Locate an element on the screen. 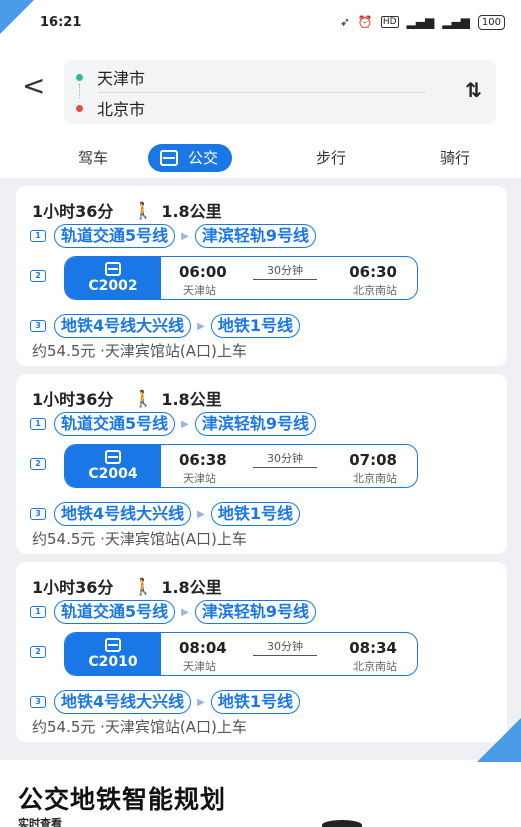 The height and width of the screenshot is (827, 521). promo-title: 公交地铁智能规划 is located at coordinates (122, 799).